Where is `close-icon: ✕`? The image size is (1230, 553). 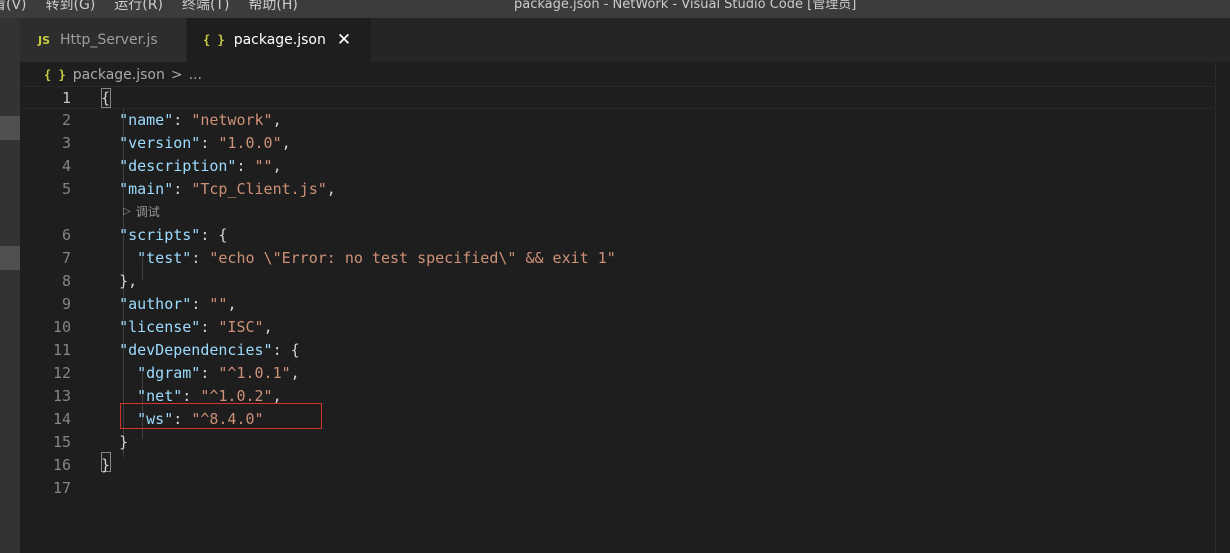
close-icon: ✕ is located at coordinates (344, 40).